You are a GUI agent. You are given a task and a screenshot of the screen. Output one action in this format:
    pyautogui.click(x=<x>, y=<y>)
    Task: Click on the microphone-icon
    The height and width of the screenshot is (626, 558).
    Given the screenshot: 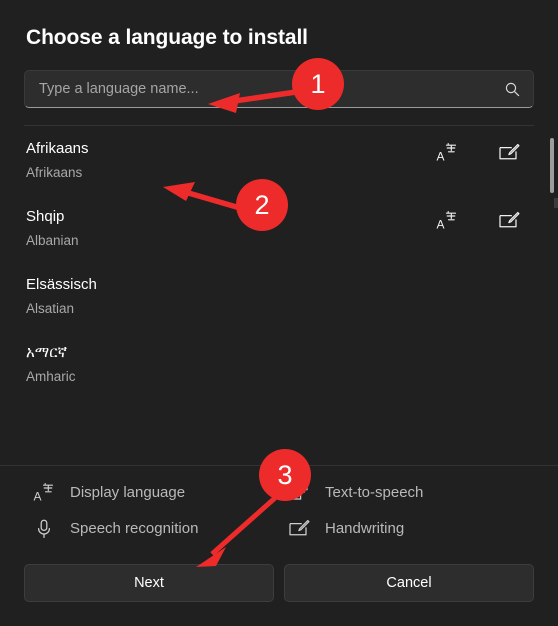 What is the action you would take?
    pyautogui.click(x=44, y=529)
    